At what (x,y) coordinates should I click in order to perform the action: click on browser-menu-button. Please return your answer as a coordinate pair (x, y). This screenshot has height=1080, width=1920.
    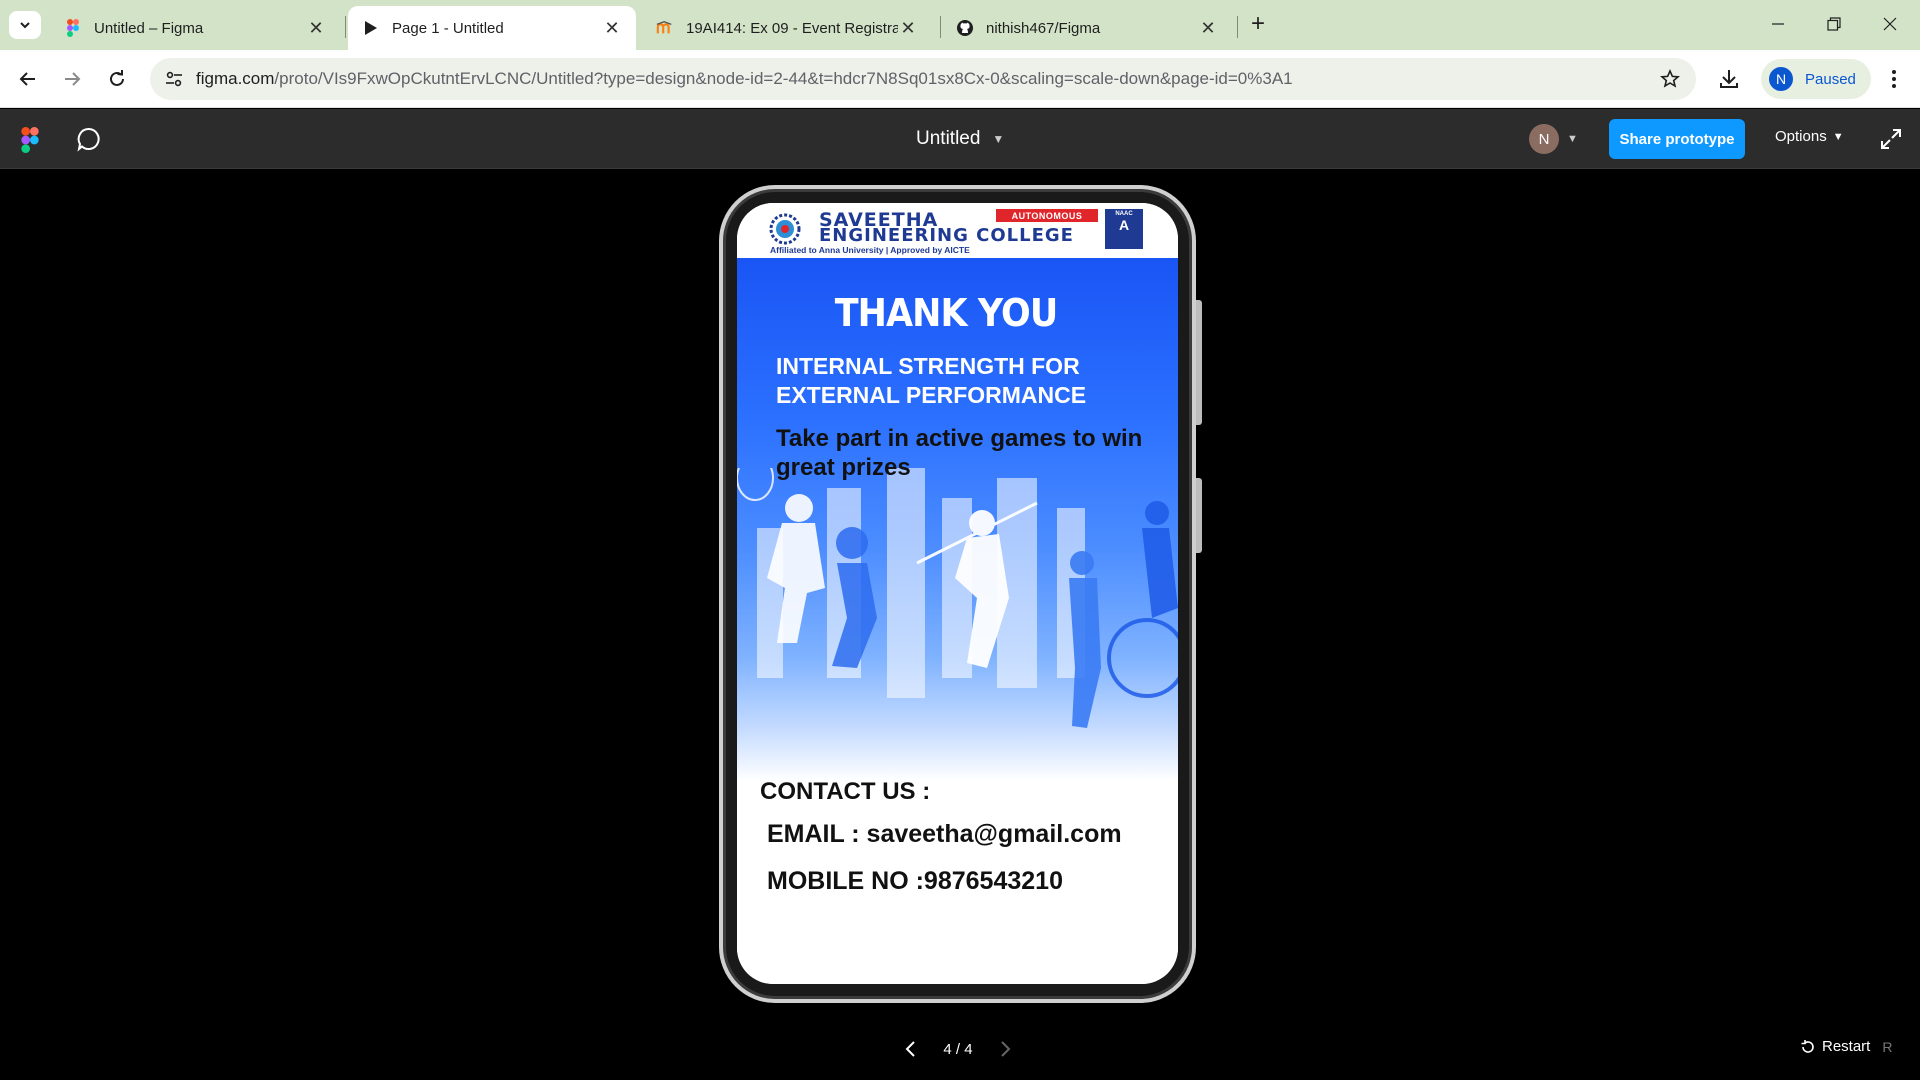
    Looking at the image, I should click on (1894, 79).